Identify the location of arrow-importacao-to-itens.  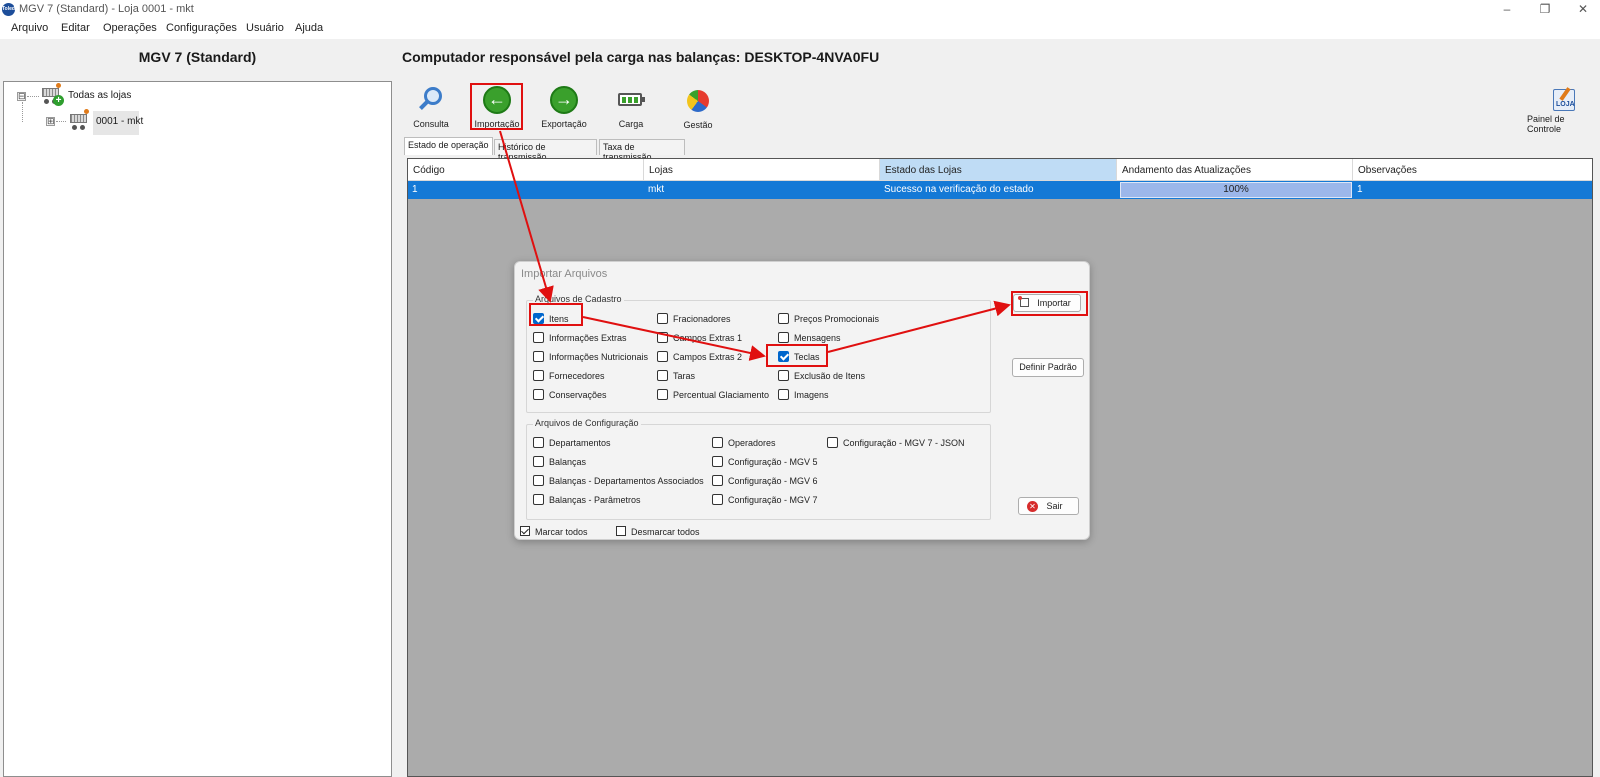
(526, 216).